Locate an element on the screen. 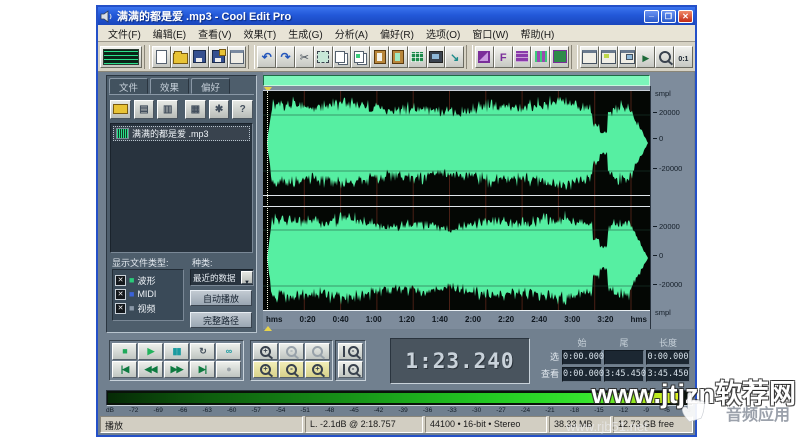  save-icon is located at coordinates (199, 56).